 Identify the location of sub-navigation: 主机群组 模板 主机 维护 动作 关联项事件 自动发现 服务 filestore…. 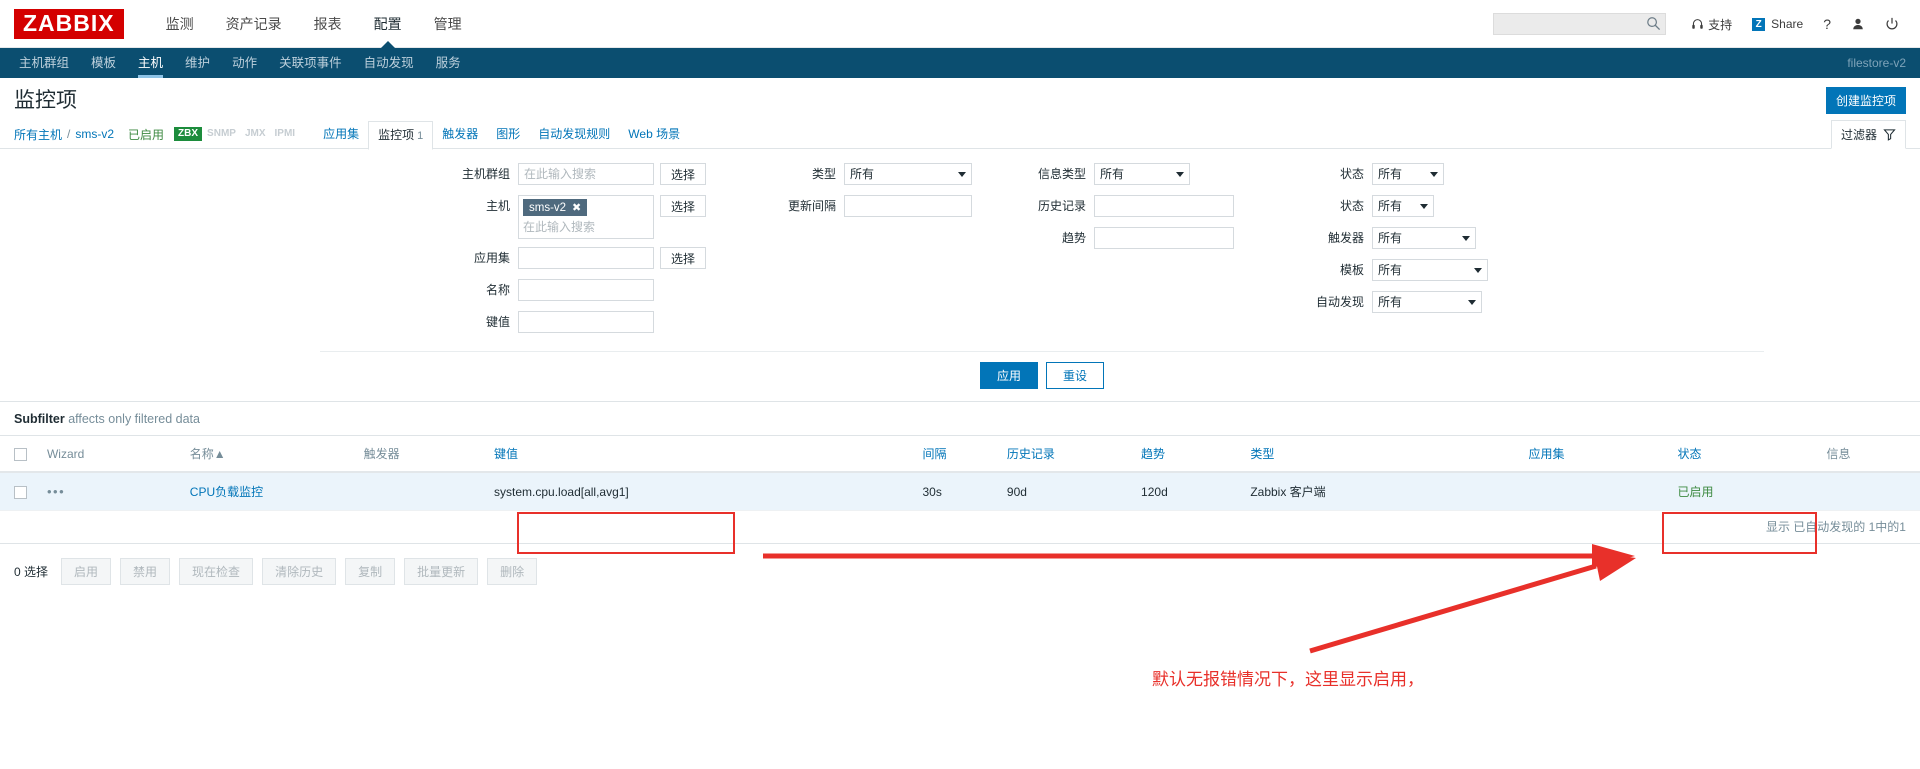
(960, 63).